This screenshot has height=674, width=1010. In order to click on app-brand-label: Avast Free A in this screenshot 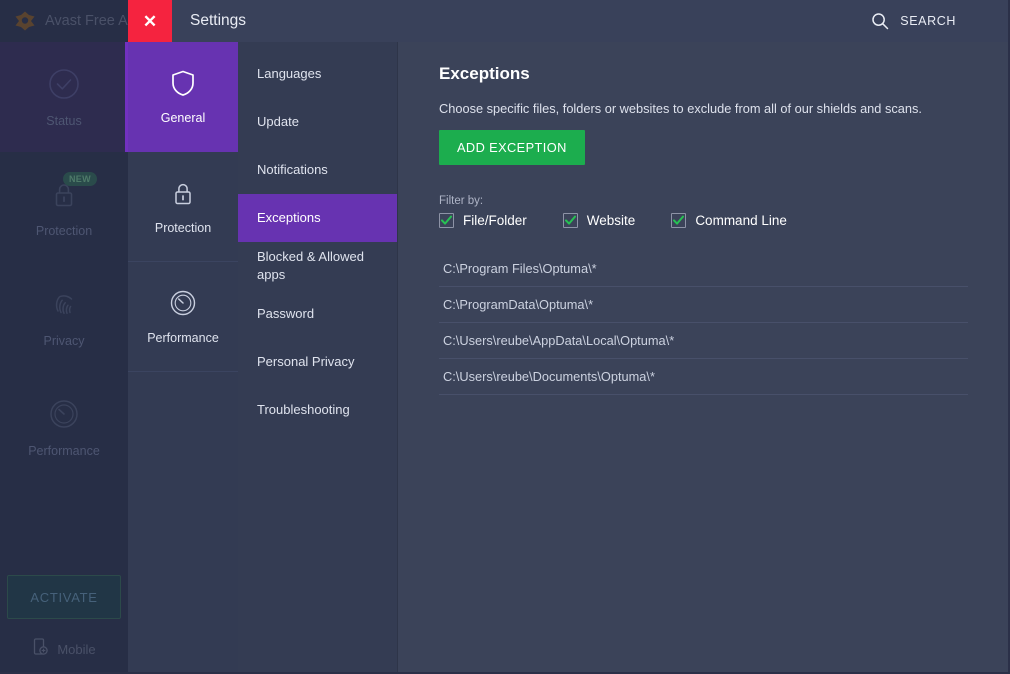, I will do `click(86, 21)`.